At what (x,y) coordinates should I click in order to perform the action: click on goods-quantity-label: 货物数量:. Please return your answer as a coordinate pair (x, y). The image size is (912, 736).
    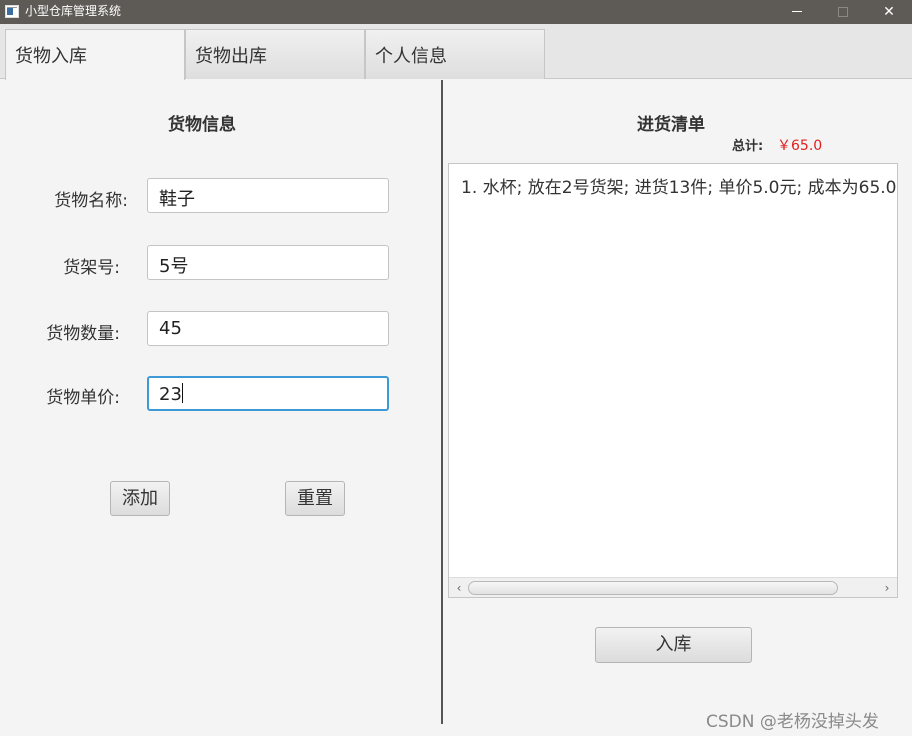
    Looking at the image, I should click on (83, 334).